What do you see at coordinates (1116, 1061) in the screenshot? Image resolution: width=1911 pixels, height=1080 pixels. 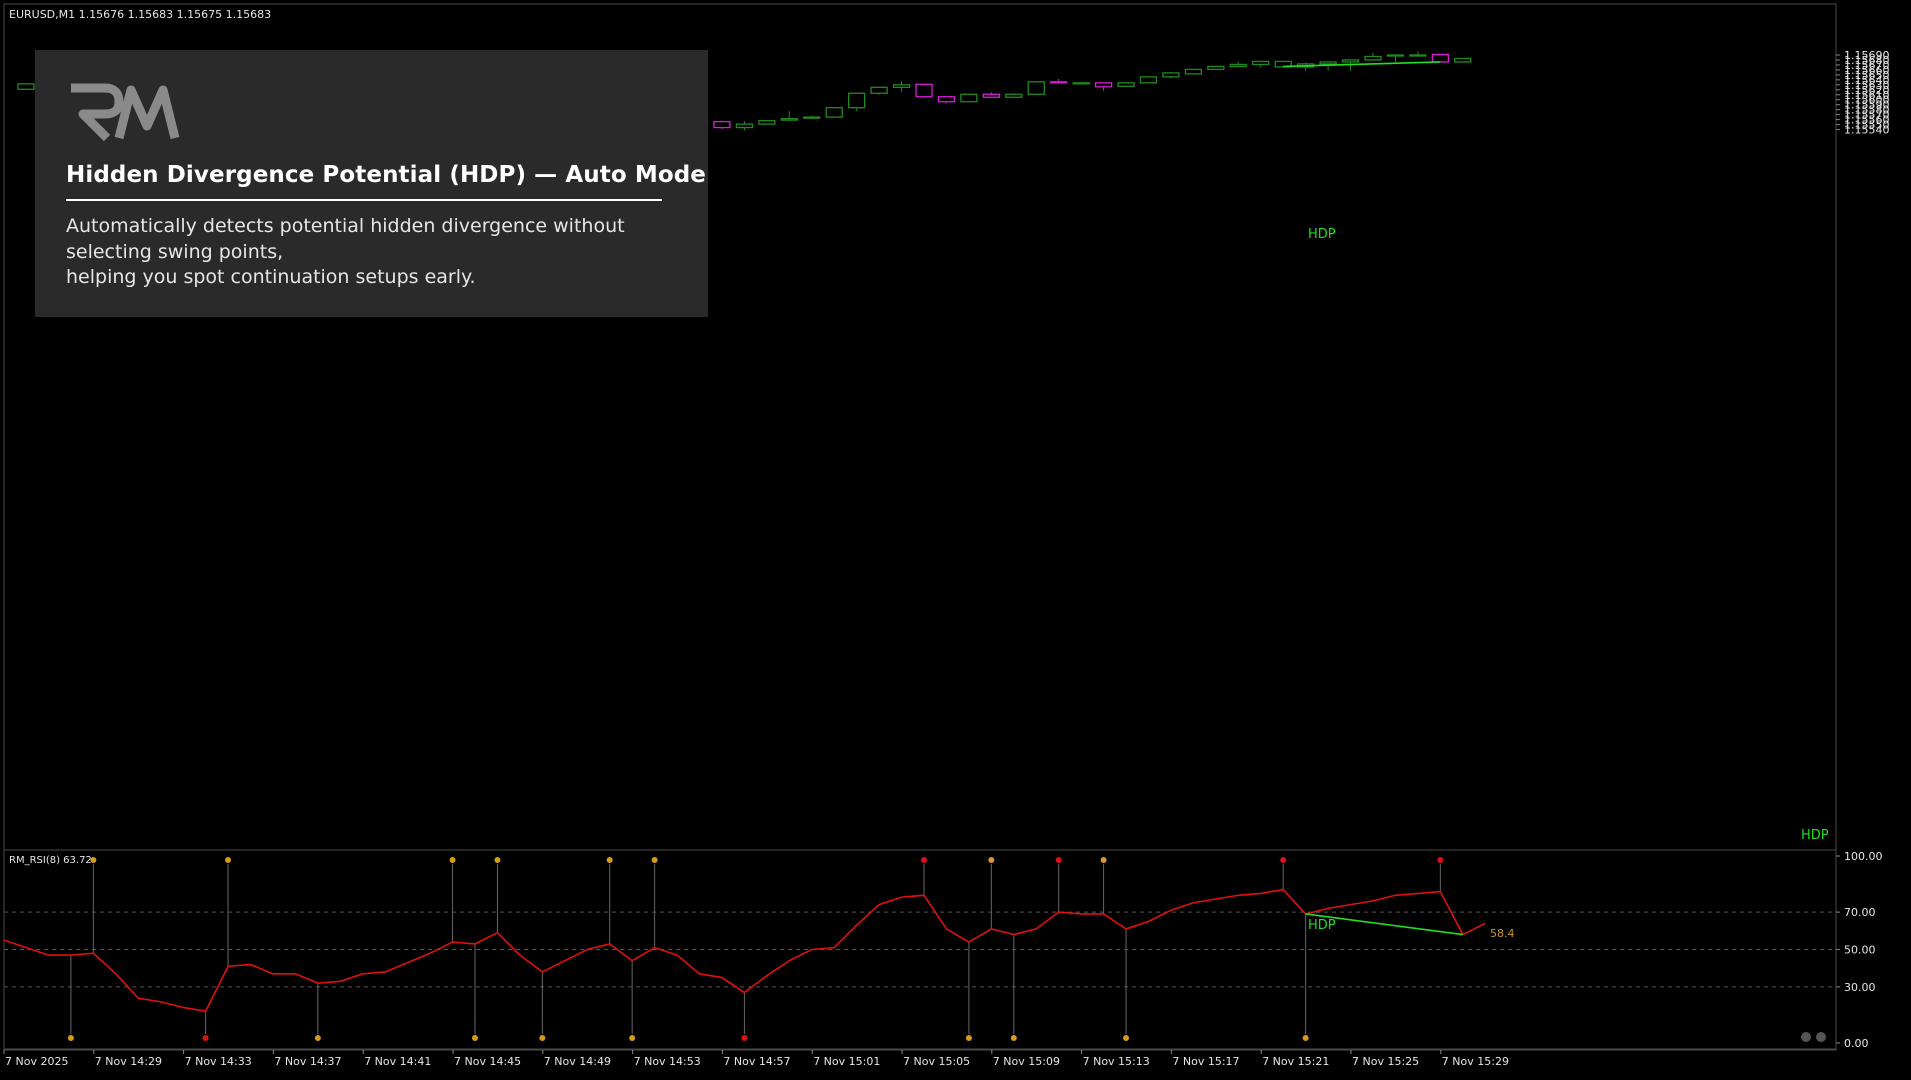 I see `time-tick-label: 7 Nov 15:13` at bounding box center [1116, 1061].